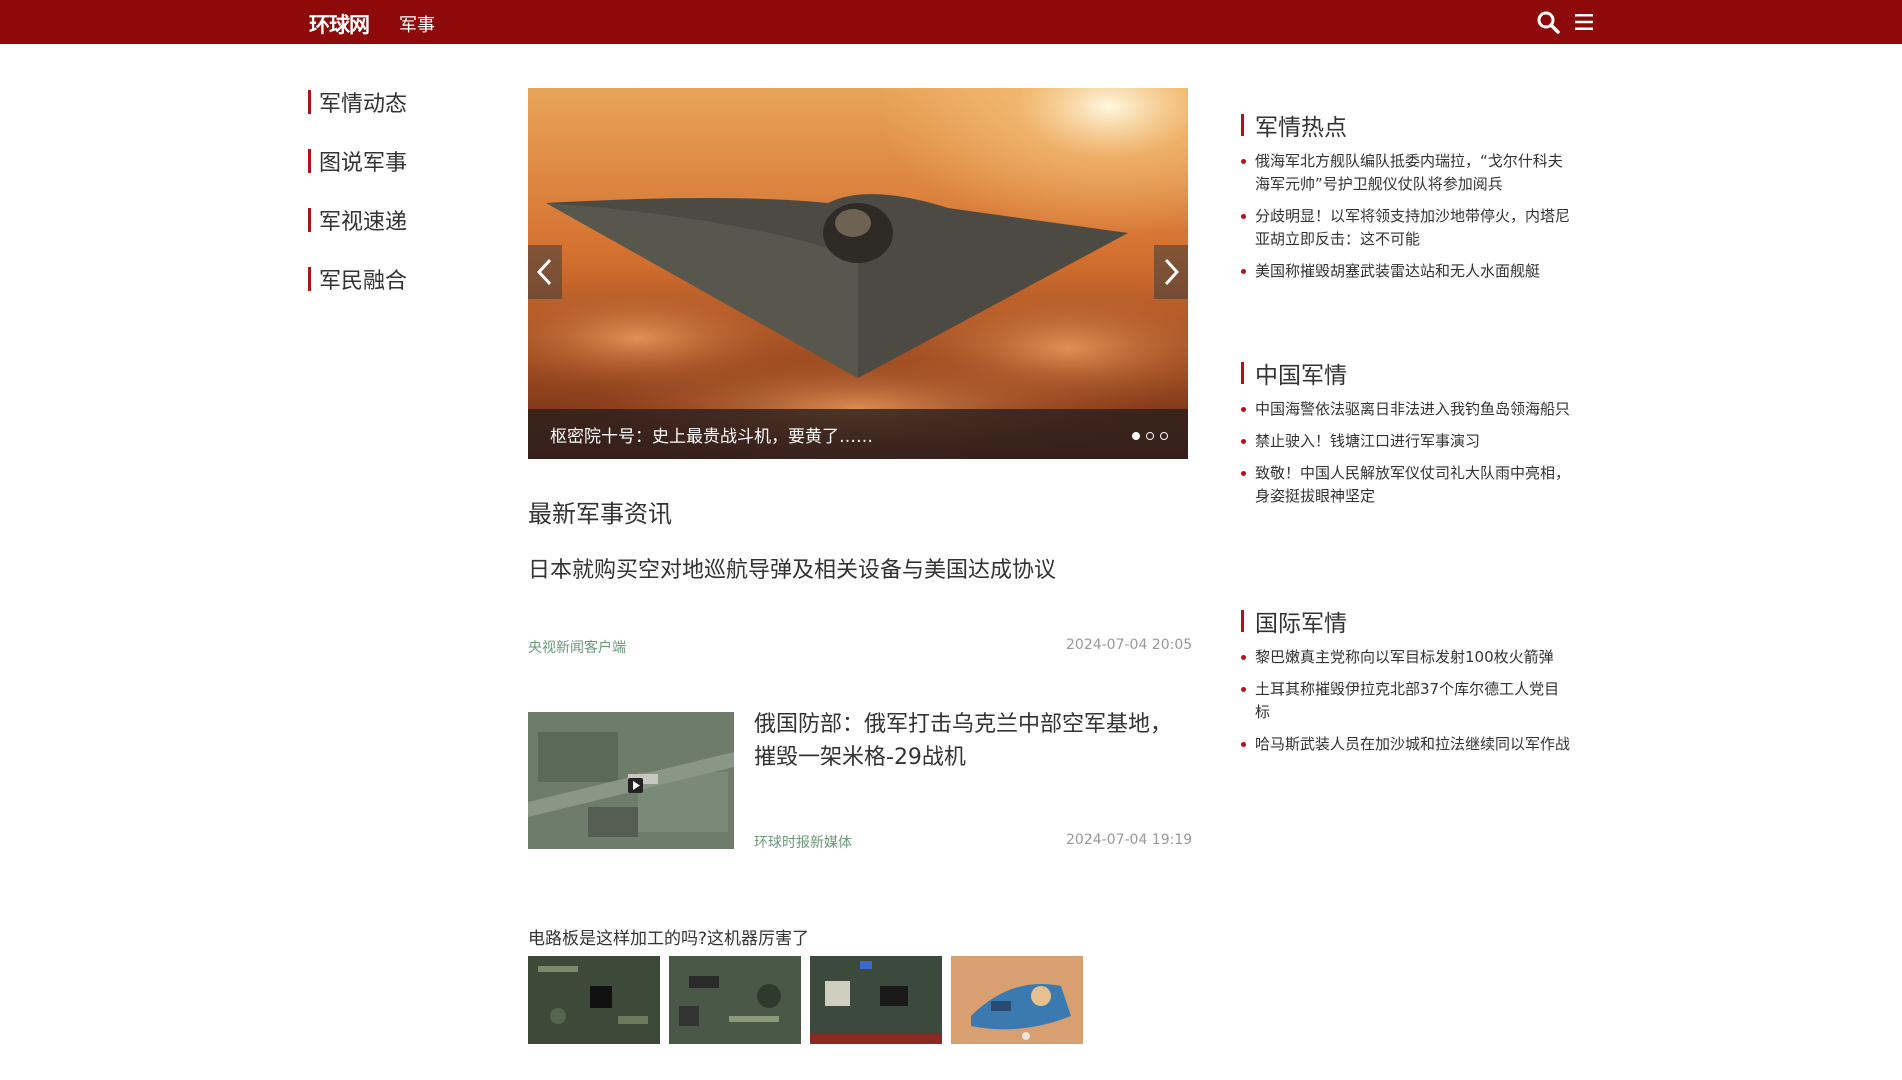 The height and width of the screenshot is (1080, 1902). I want to click on section-header: 国际军情, so click(1406, 621).